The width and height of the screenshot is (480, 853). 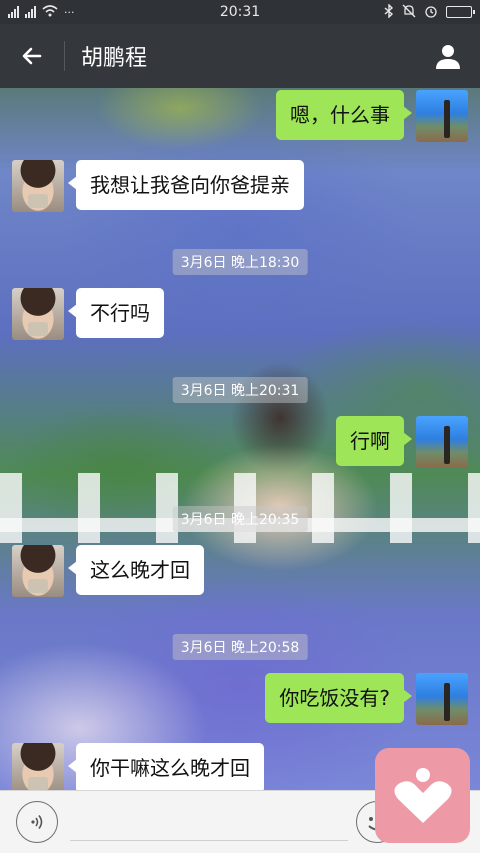 I want to click on header-divider, so click(x=64, y=56).